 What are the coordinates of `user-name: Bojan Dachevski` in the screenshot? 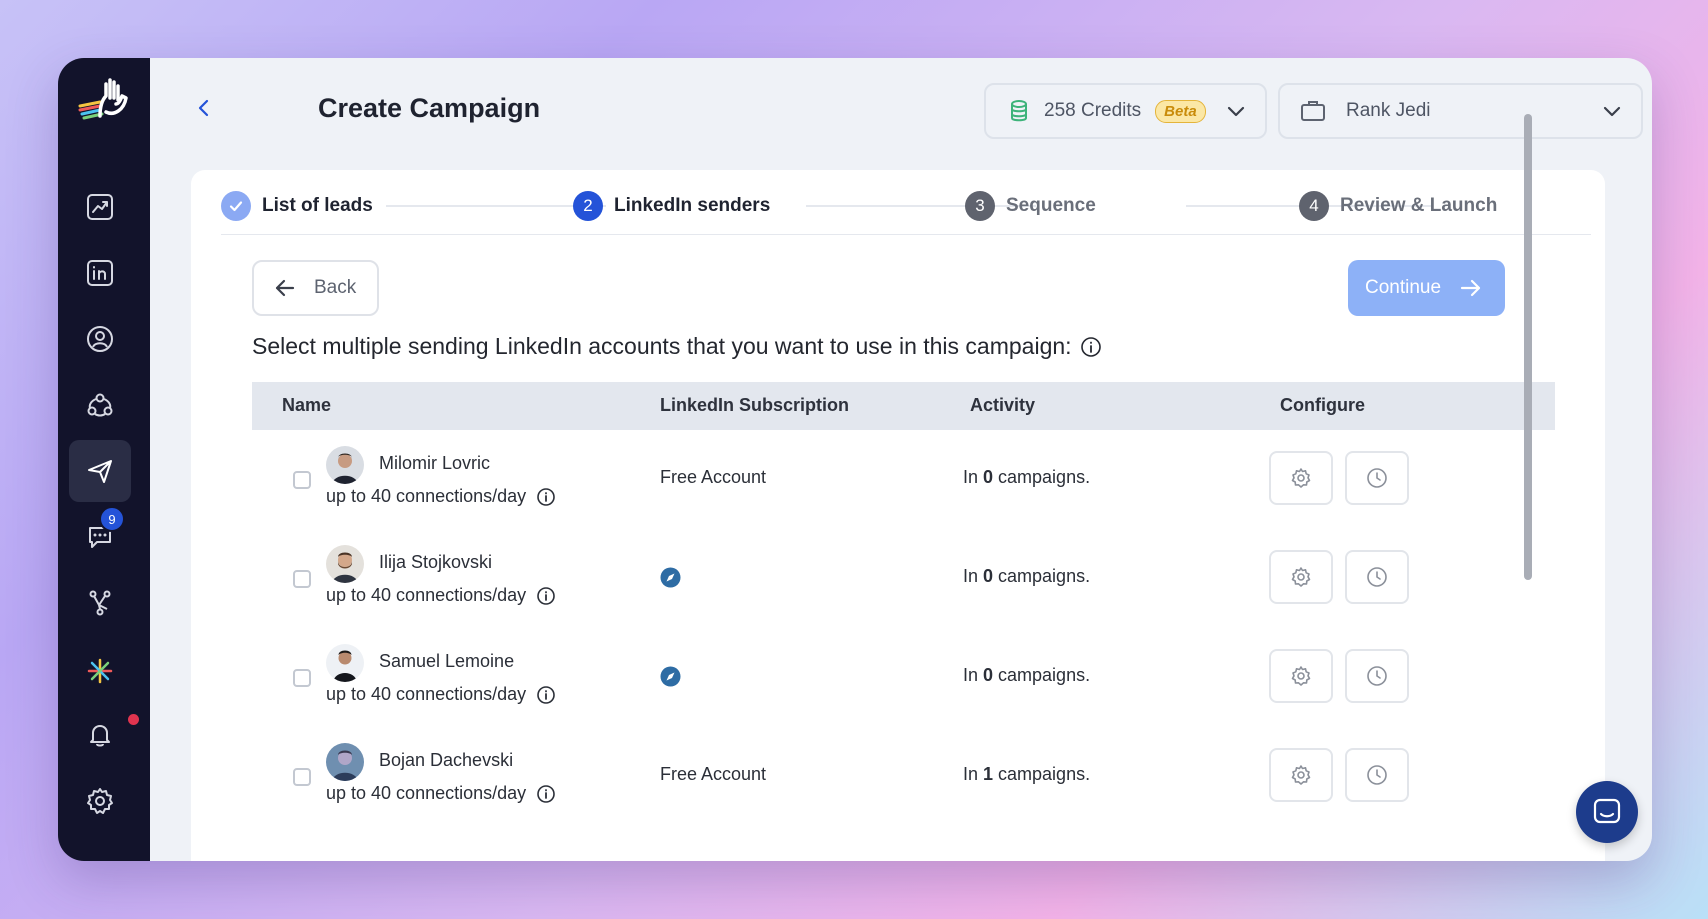 It's located at (446, 760).